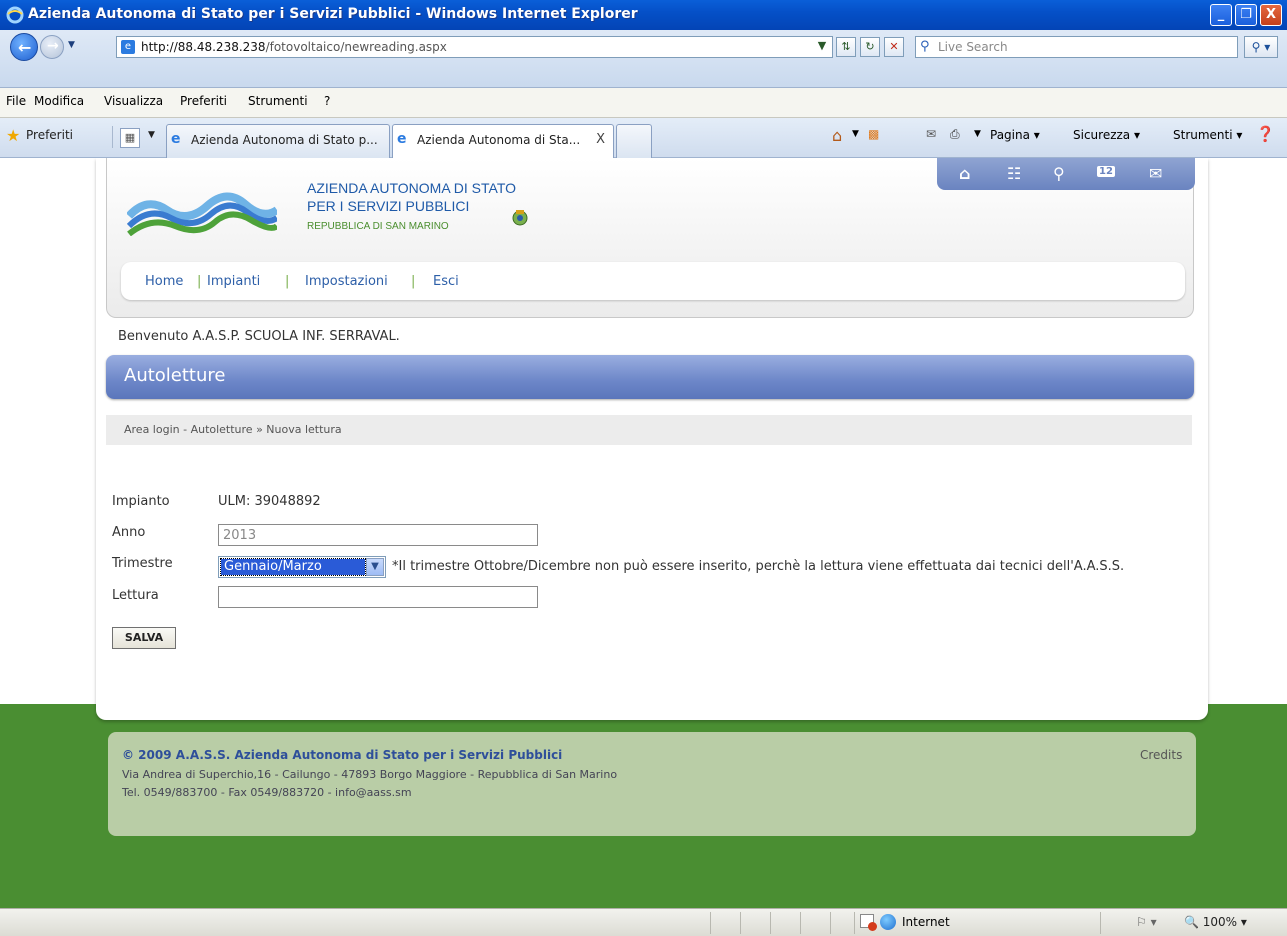  Describe the element at coordinates (888, 922) in the screenshot. I see `internet-zone-icon` at that location.